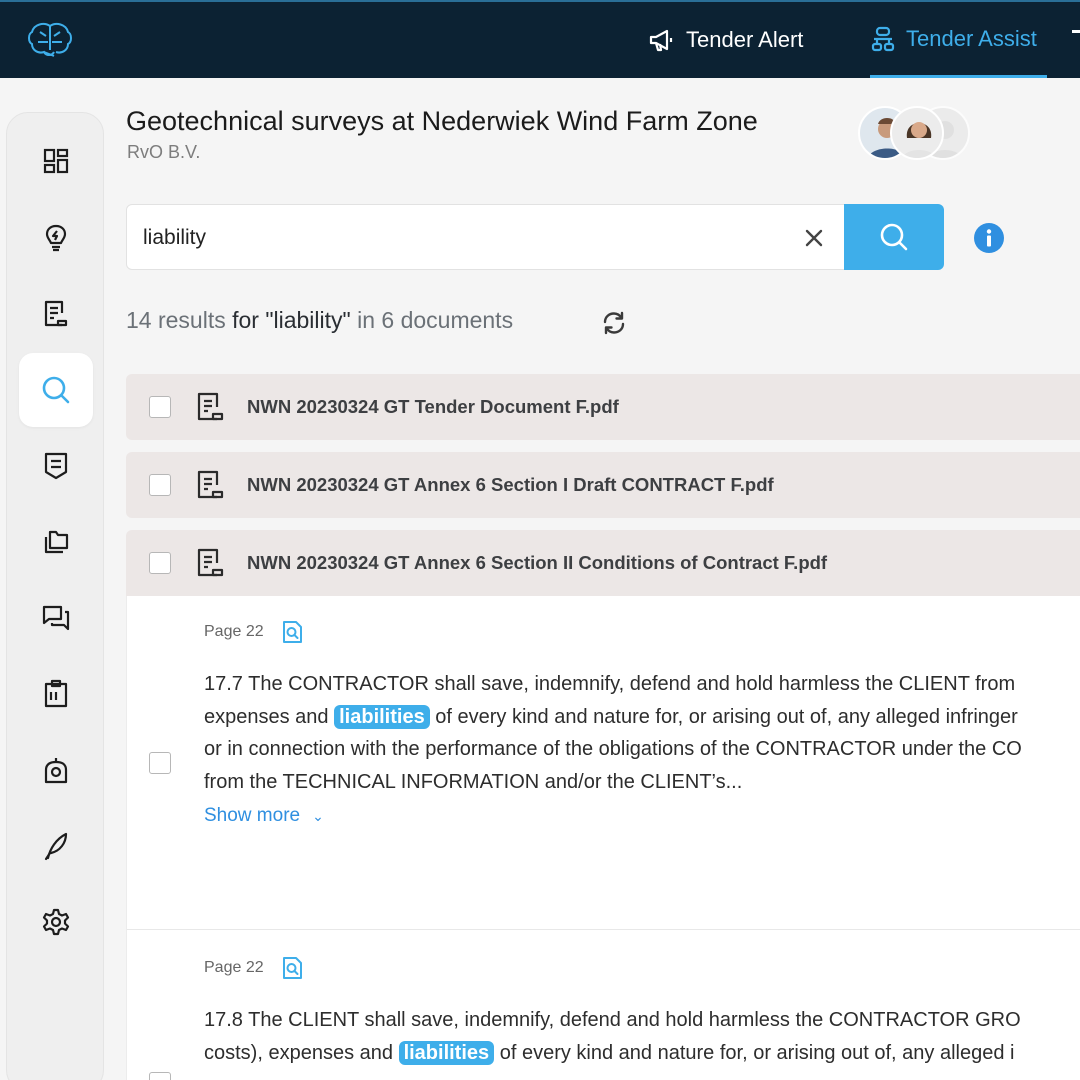  What do you see at coordinates (176, 320) in the screenshot?
I see `results-count: 14 results` at bounding box center [176, 320].